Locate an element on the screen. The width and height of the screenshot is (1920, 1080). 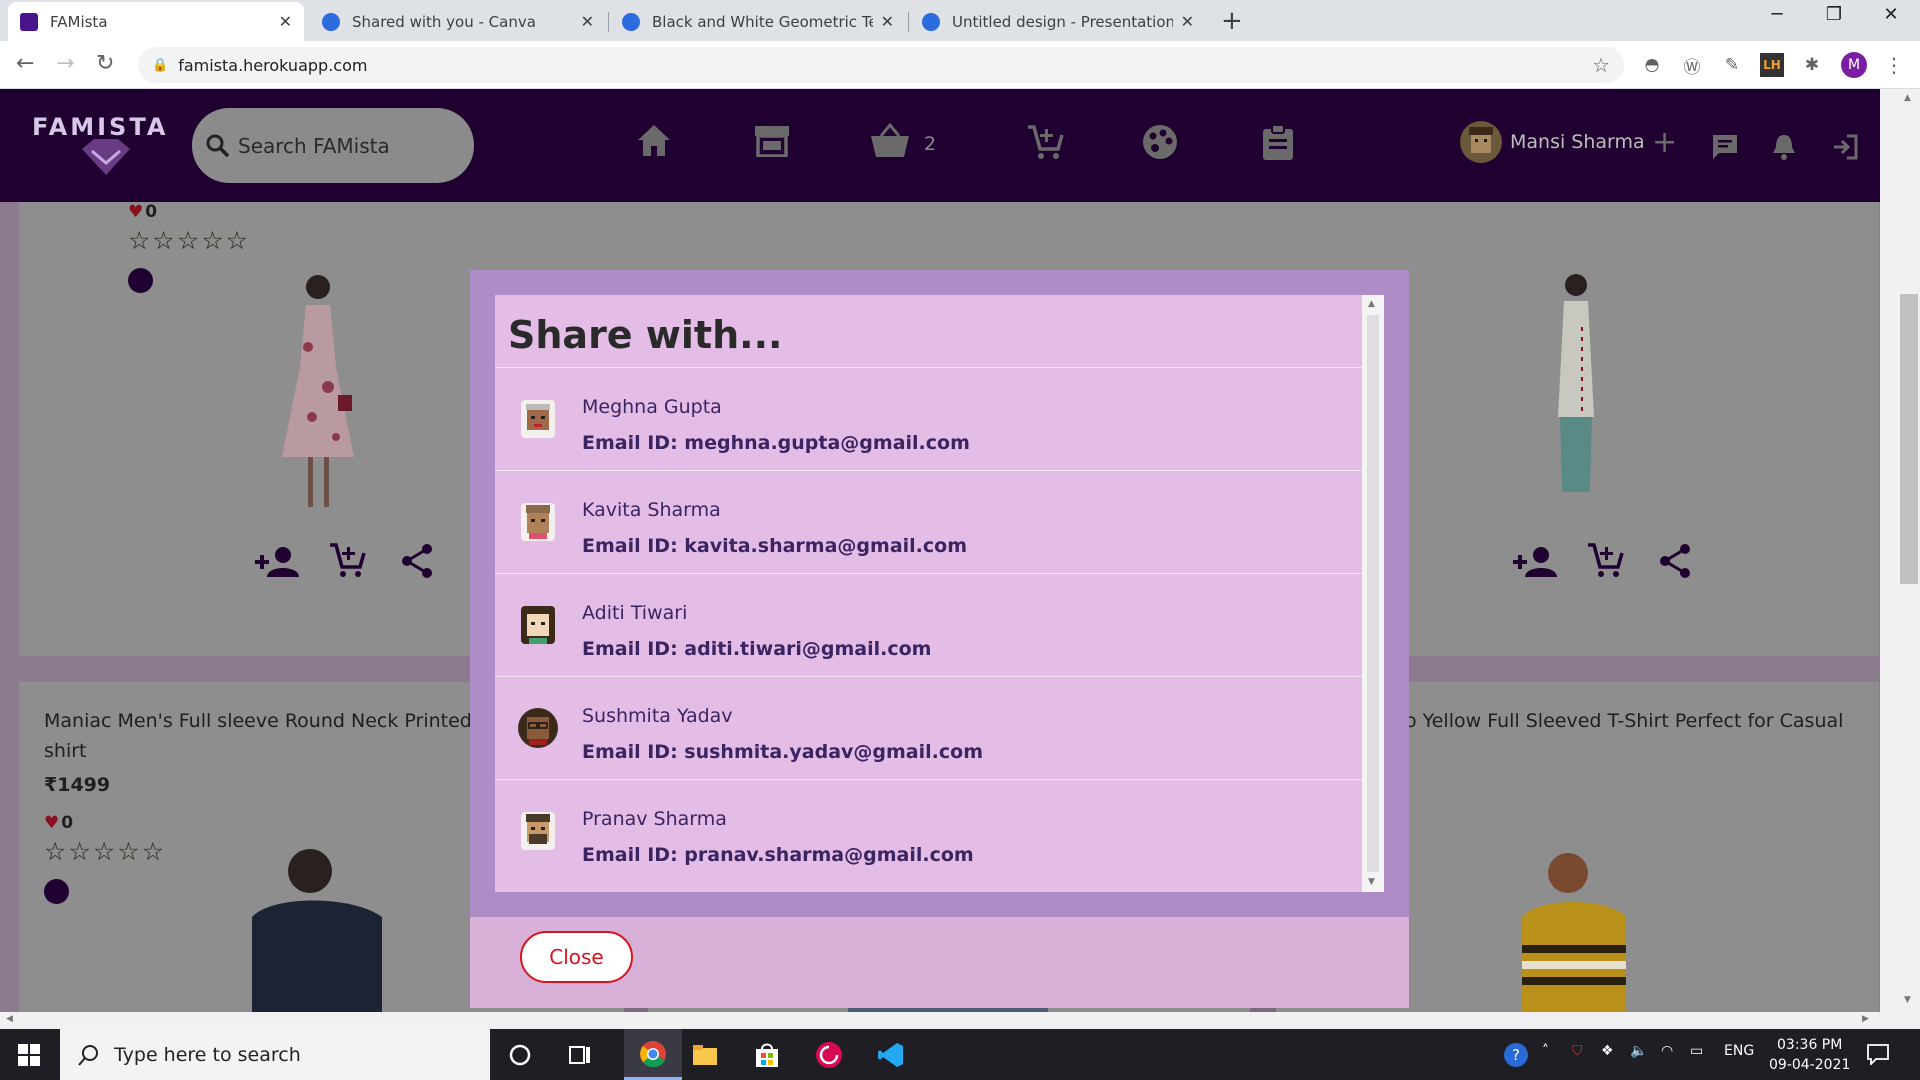
browser-menu-icon: ⋮ is located at coordinates (1894, 65).